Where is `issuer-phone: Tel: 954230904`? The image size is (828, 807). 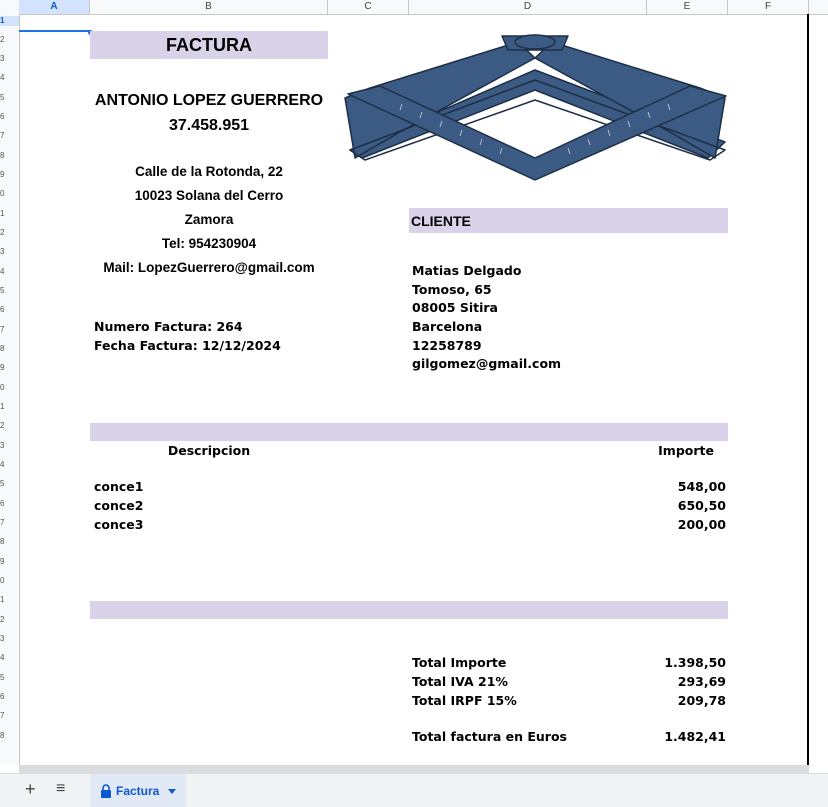
issuer-phone: Tel: 954230904 is located at coordinates (209, 243).